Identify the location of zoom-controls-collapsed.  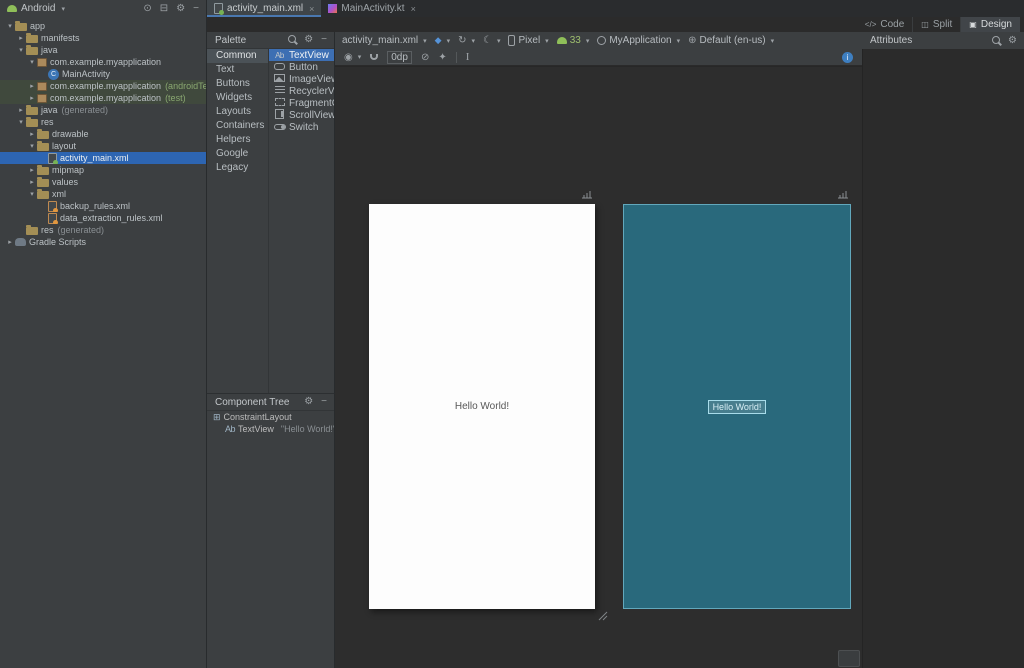
(849, 658).